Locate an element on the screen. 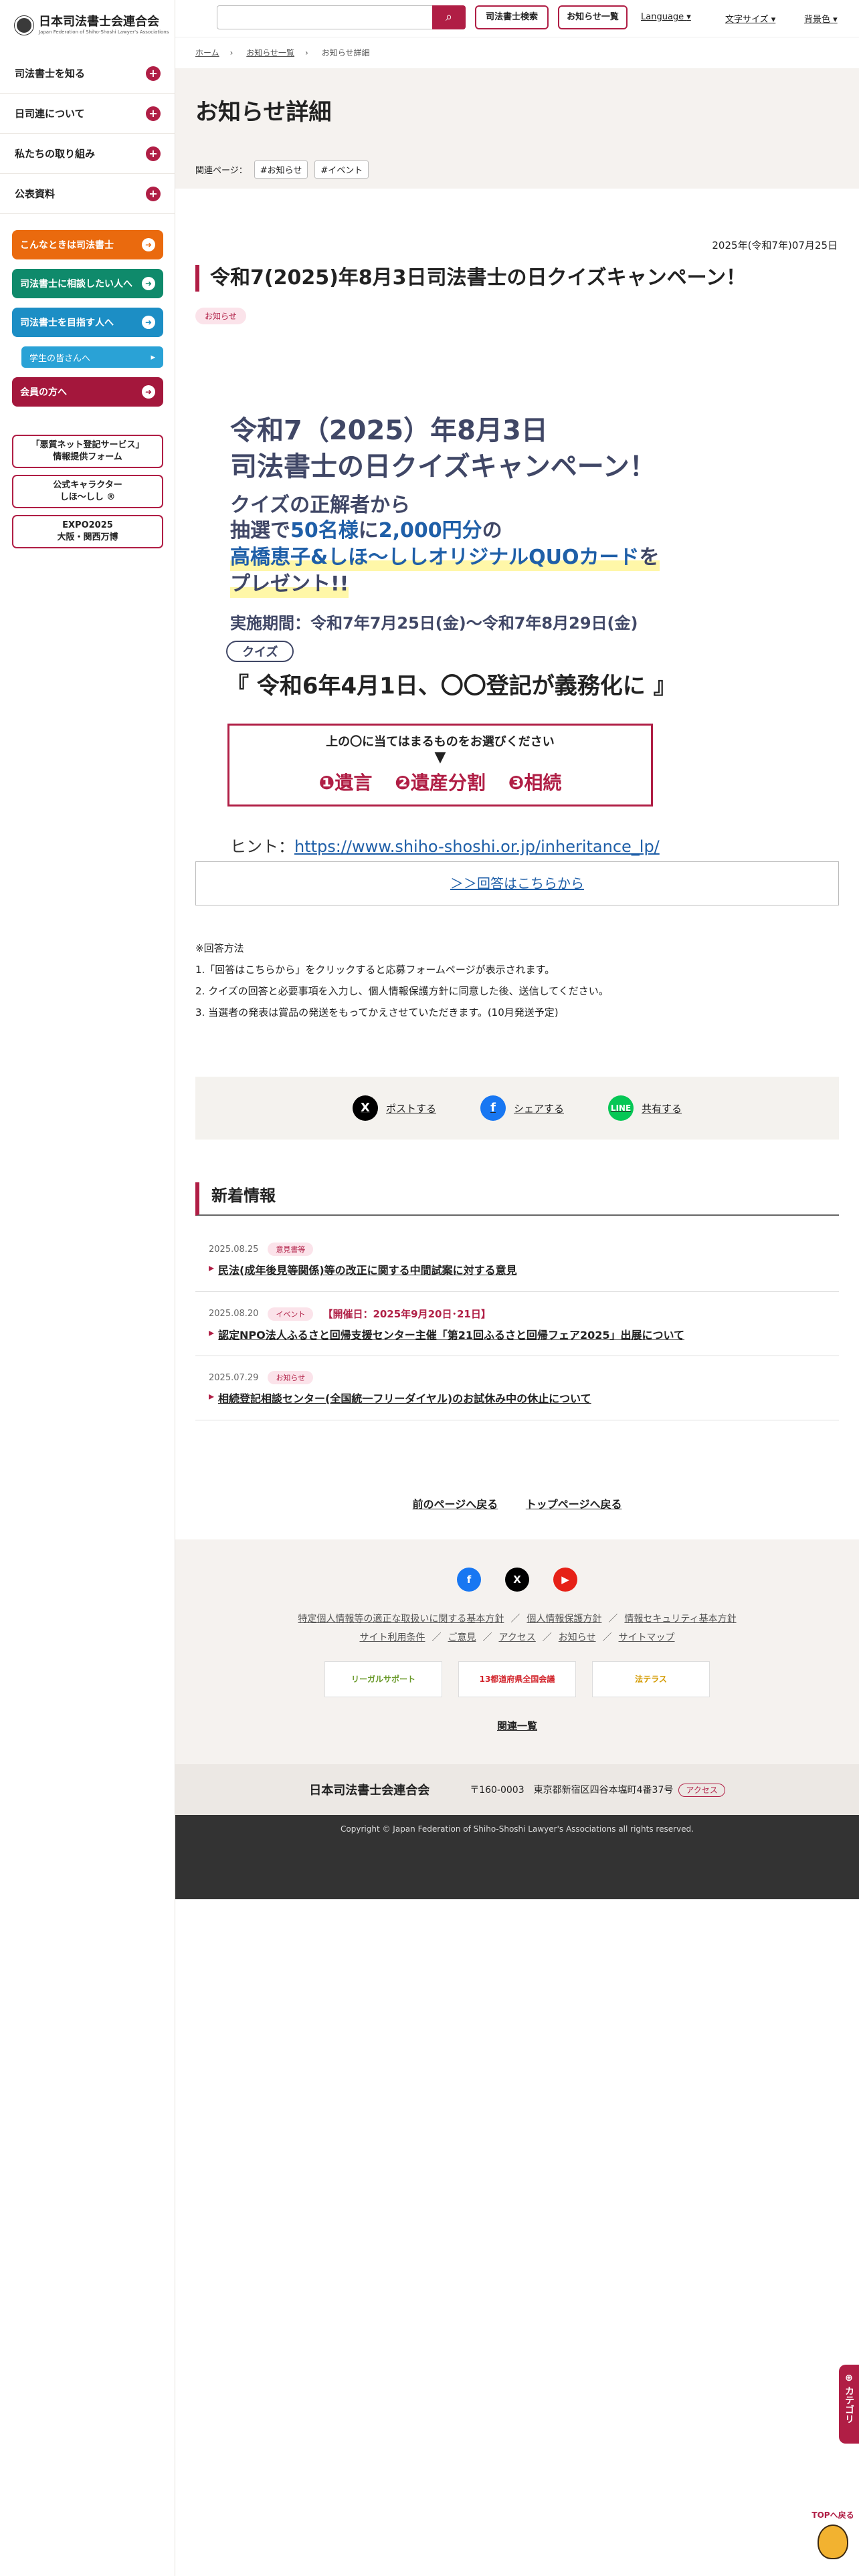 This screenshot has height=2576, width=859. page-hero: お知らせ詳細 関連ページ： #お知らせ #イベント is located at coordinates (517, 128).